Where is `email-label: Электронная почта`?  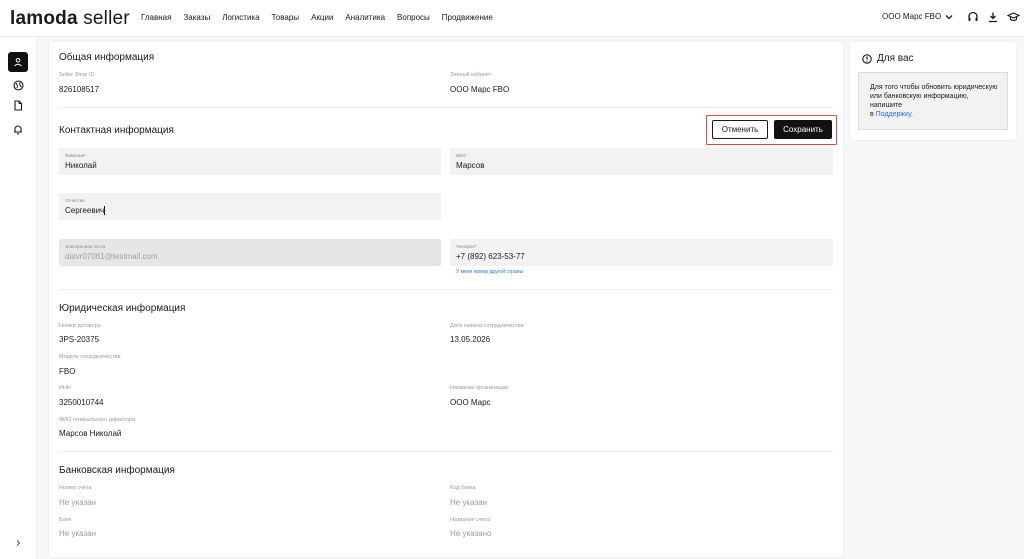
email-label: Электронная почта is located at coordinates (85, 246).